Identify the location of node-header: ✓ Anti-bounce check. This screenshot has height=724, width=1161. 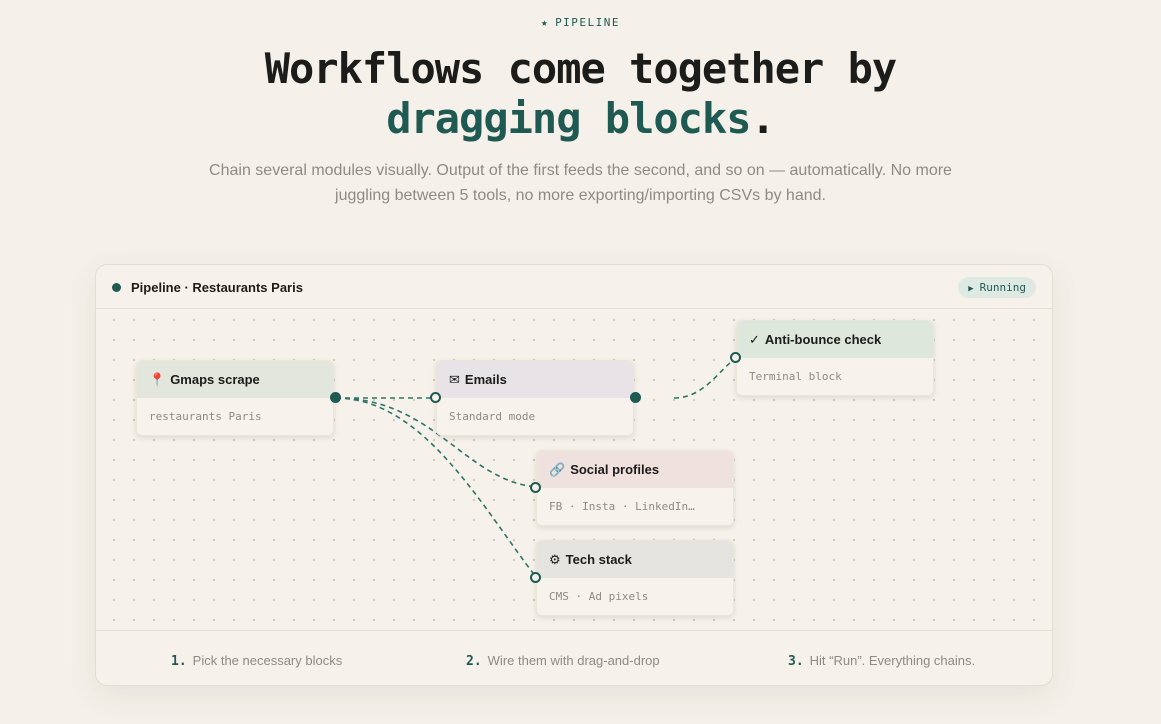
(835, 339).